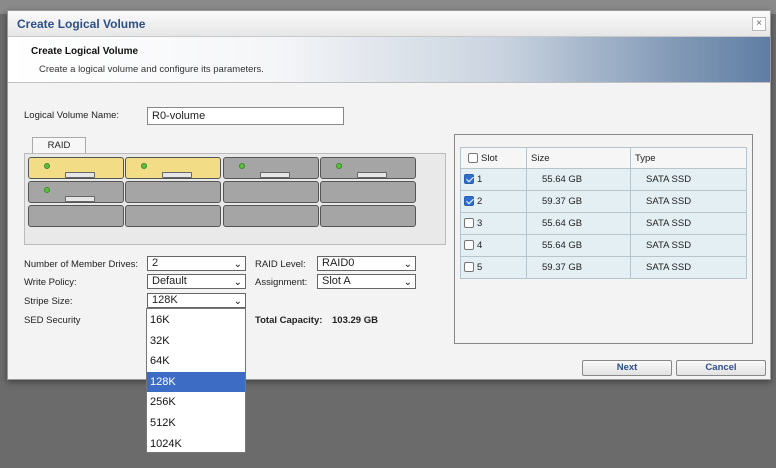 This screenshot has height=468, width=776. What do you see at coordinates (493, 179) in the screenshot?
I see `slot-cell: 1` at bounding box center [493, 179].